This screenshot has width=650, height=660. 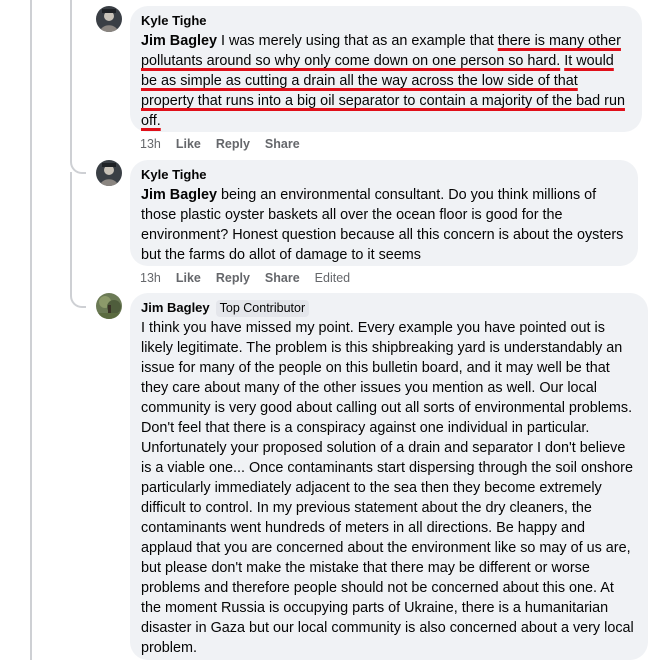 What do you see at coordinates (175, 308) in the screenshot?
I see `comment-author: Jim Bagley` at bounding box center [175, 308].